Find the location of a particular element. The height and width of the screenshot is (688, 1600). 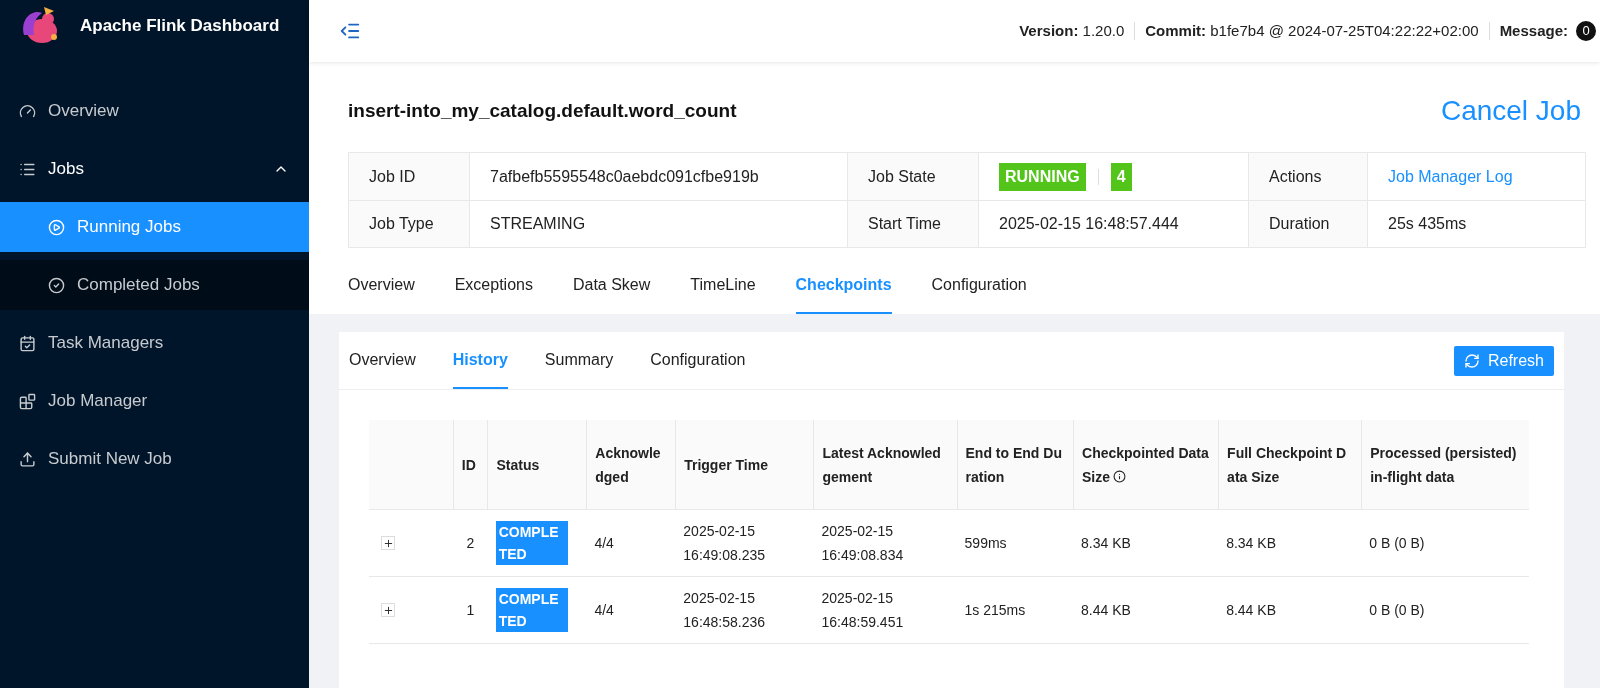

task-count-tag: 4 is located at coordinates (1121, 176).